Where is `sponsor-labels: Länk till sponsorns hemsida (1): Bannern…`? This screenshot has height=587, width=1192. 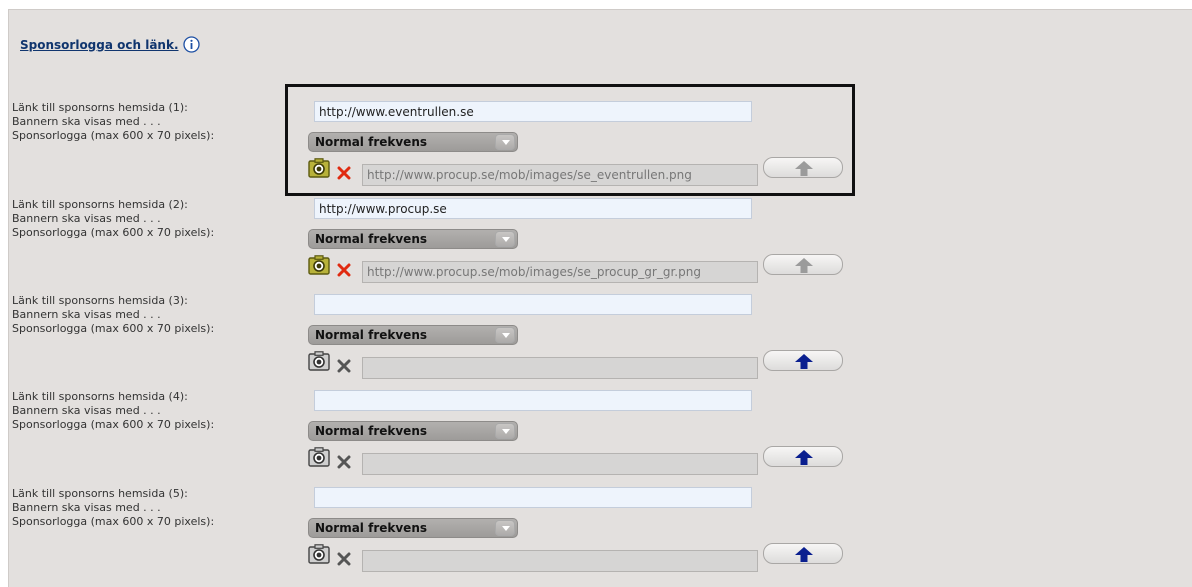
sponsor-labels: Länk till sponsorns hemsida (1): Bannern… is located at coordinates (113, 122).